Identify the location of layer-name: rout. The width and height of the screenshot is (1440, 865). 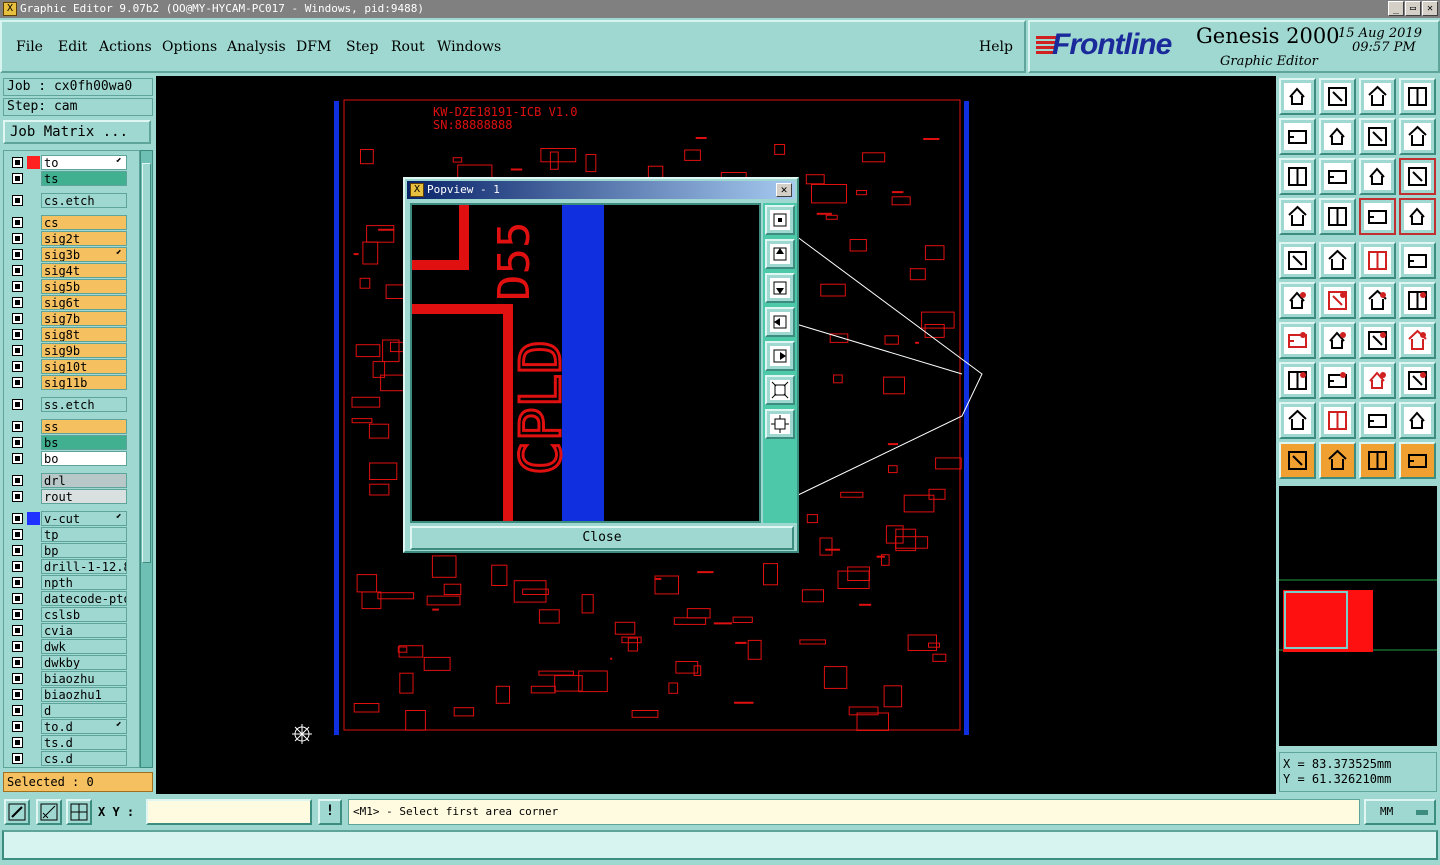
(84, 496).